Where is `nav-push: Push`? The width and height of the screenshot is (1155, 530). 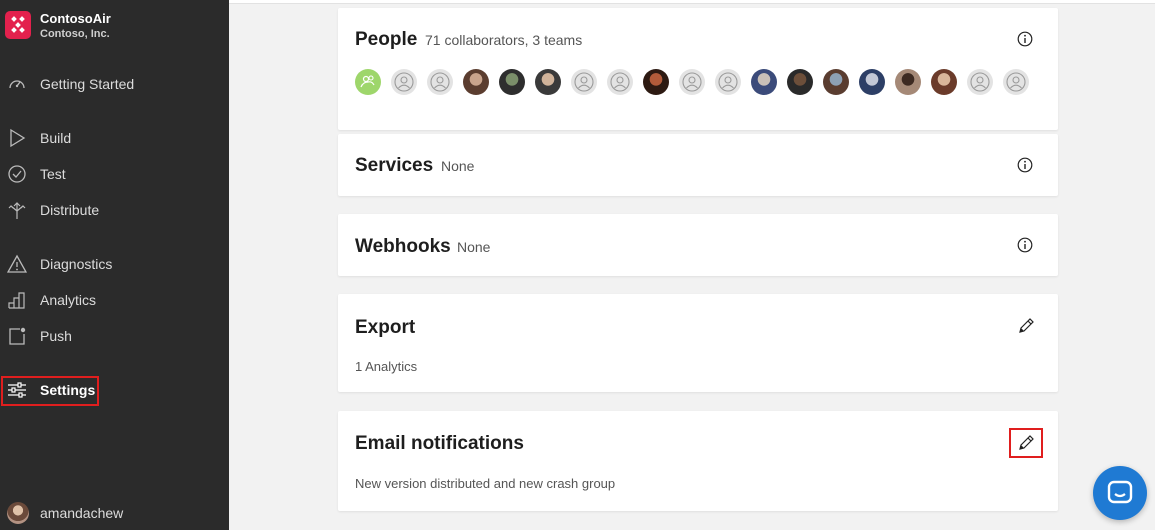
nav-push: Push is located at coordinates (114, 336).